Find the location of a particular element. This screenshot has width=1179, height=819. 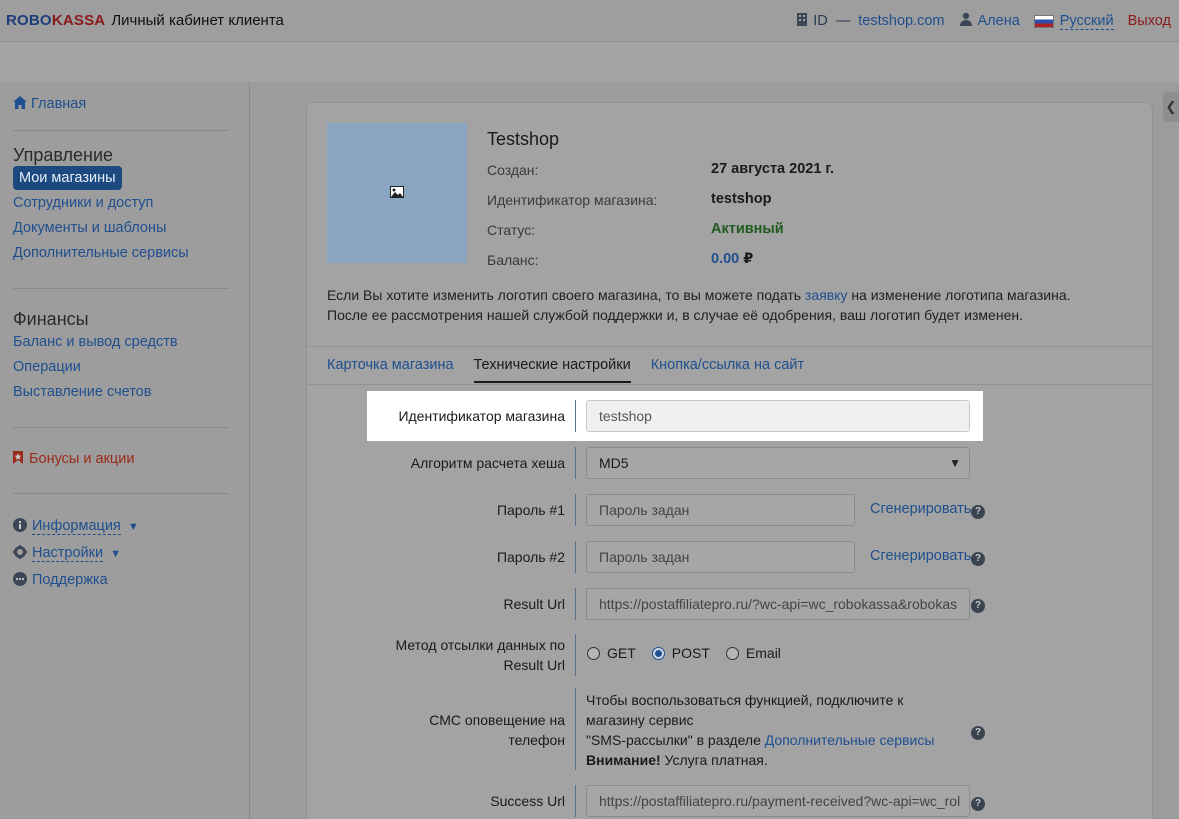

bookmark-icon is located at coordinates (18, 459).